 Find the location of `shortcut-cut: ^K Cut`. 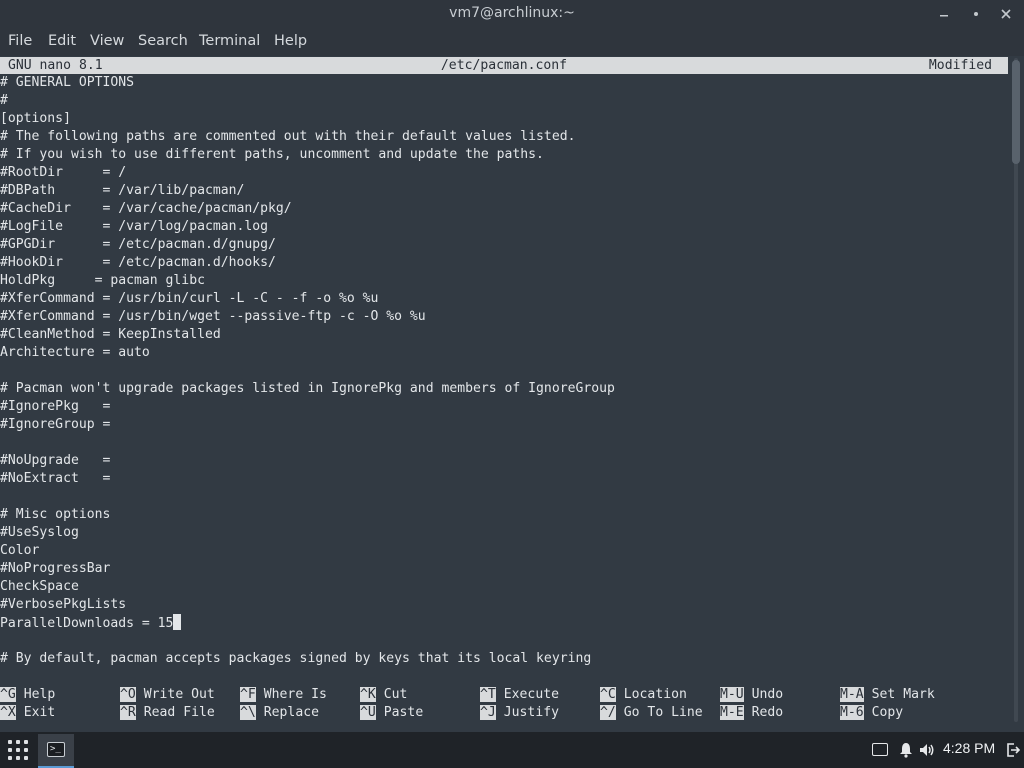

shortcut-cut: ^K Cut is located at coordinates (383, 695).